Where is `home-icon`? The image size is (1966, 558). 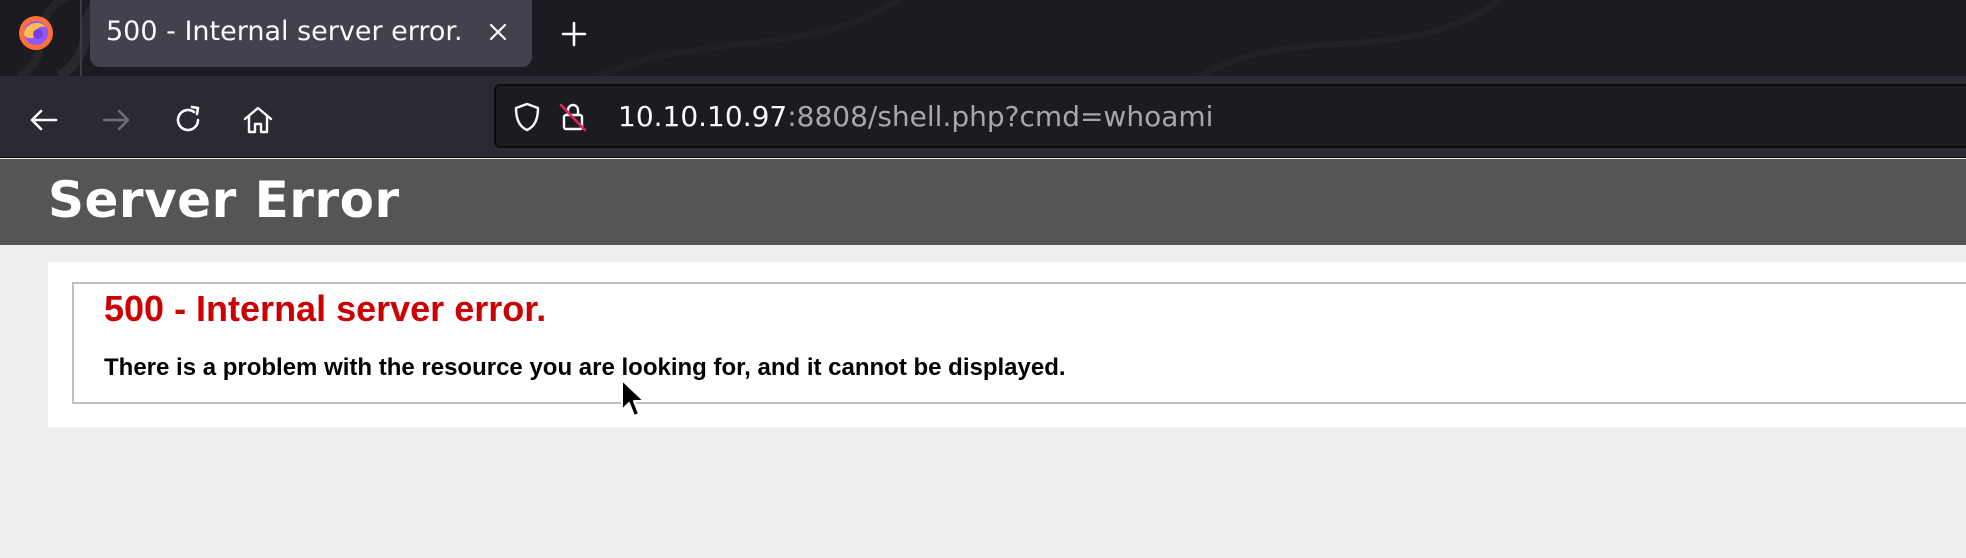
home-icon is located at coordinates (258, 120).